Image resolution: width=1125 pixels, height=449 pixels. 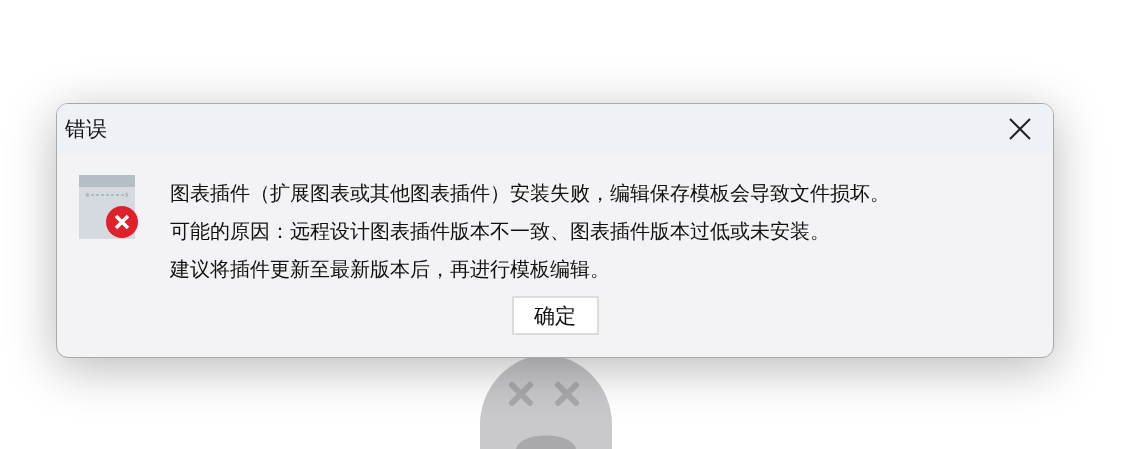 I want to click on message-text: 建议将插件更新至最新版本后，再进行模板编辑。, so click(x=390, y=269).